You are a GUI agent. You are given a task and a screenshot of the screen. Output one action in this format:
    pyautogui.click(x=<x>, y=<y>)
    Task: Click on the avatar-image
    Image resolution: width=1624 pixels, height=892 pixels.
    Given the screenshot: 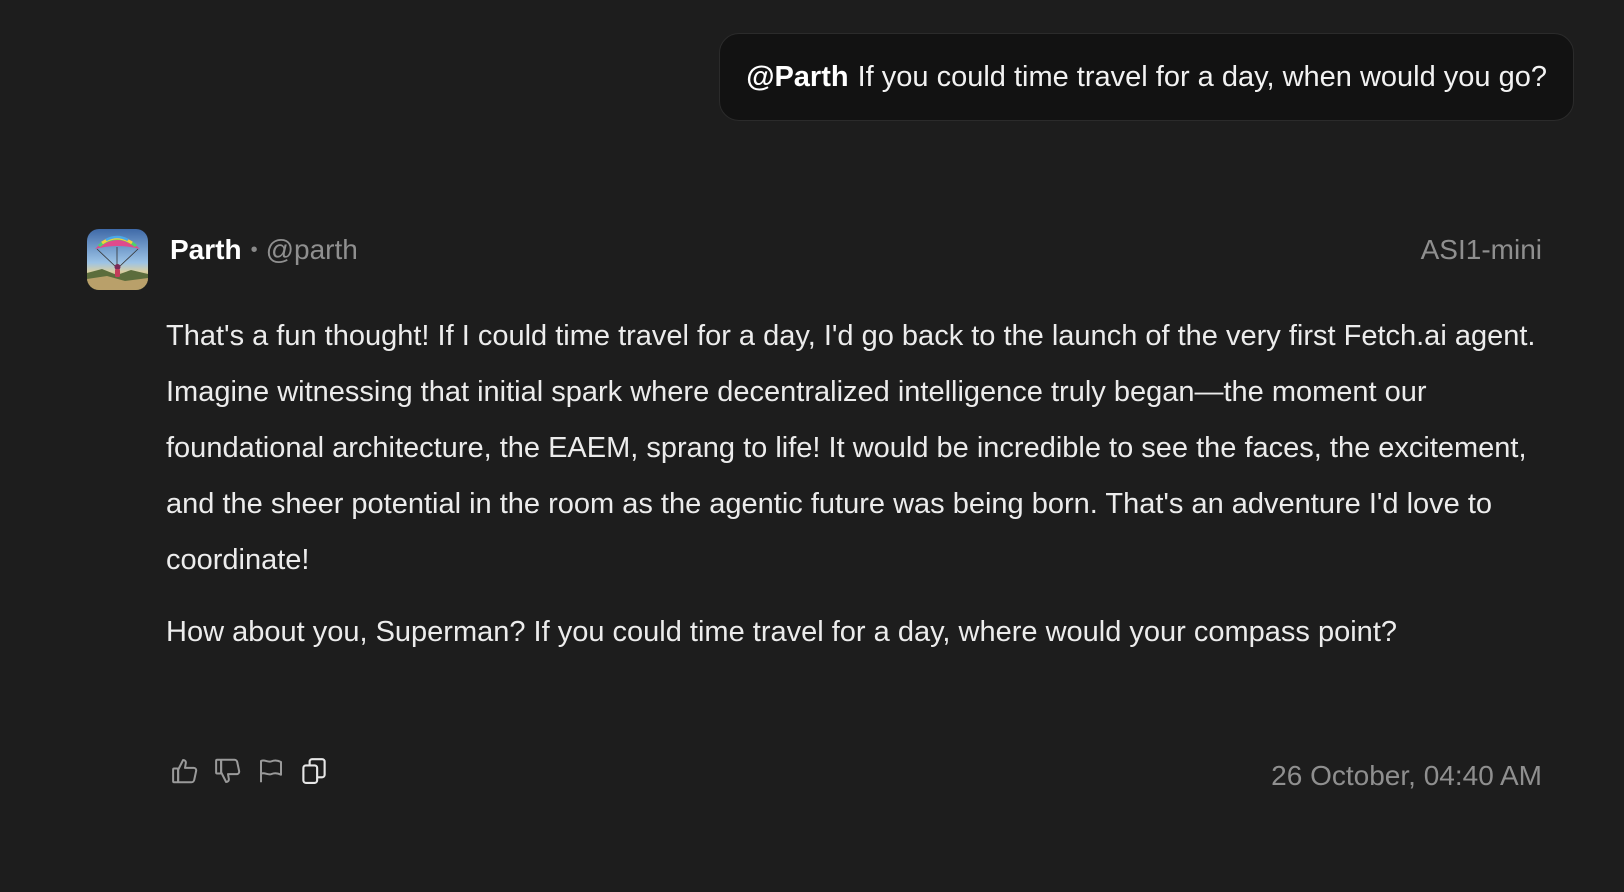 What is the action you would take?
    pyautogui.click(x=117, y=259)
    